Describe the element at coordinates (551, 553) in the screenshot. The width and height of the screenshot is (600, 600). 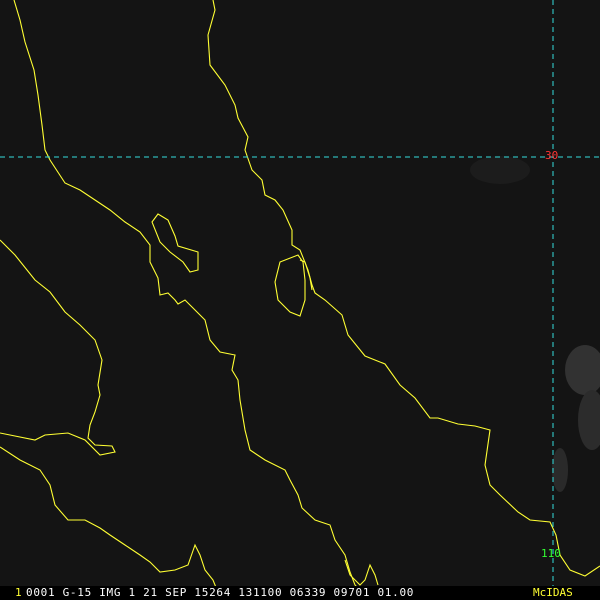
I see `longitude-label: 110` at that location.